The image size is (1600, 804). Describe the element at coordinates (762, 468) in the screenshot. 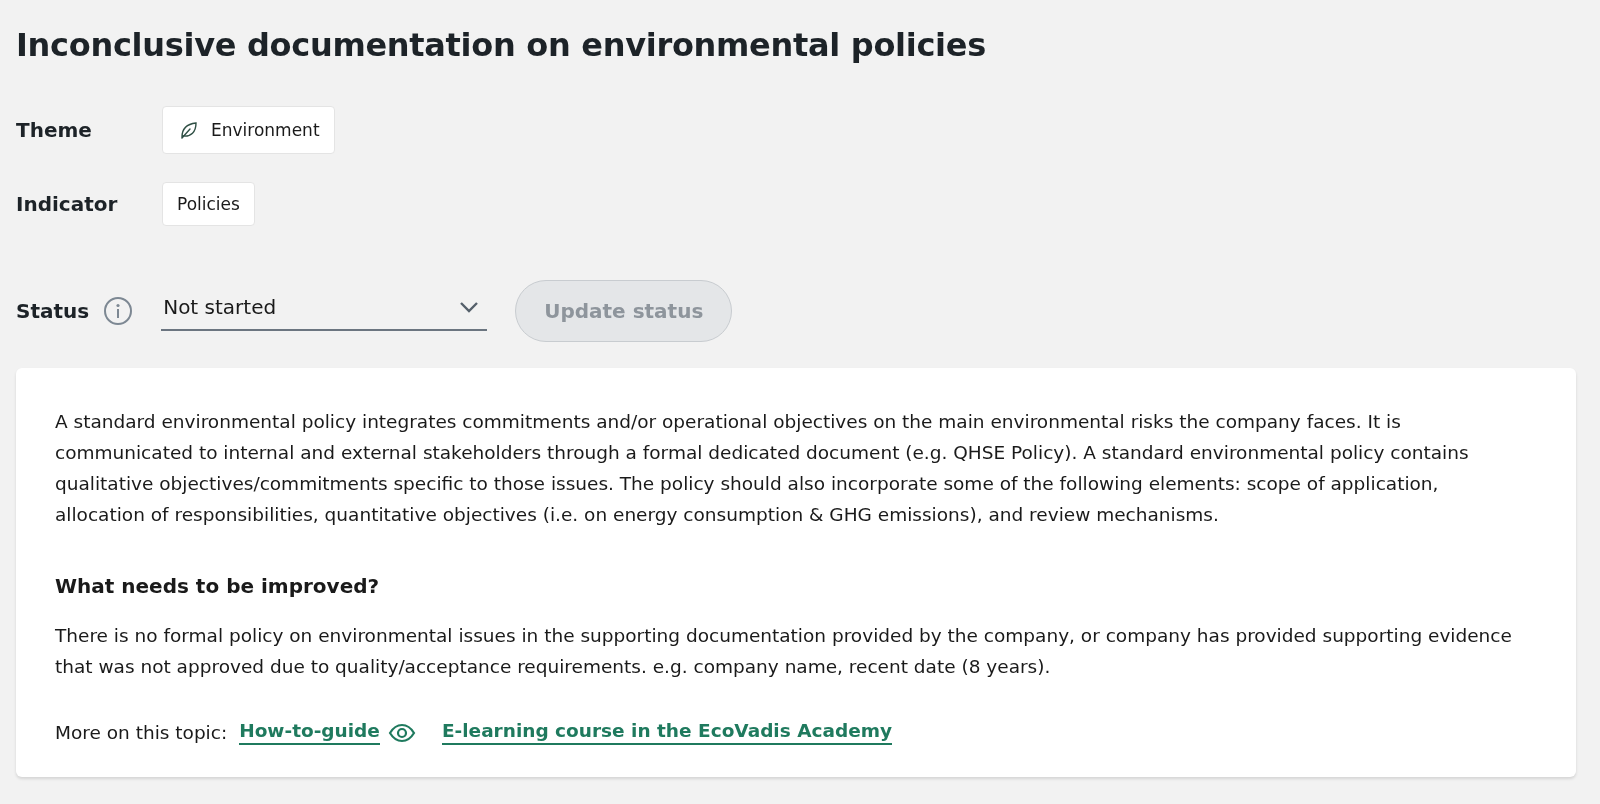

I see `description-text: A standard environmental policy integrates commitments and/or operational objectives on the main environmental risks the company faces. It is communicated to internal and external stakeholders through a formal dedicated document (e.g. QHSE Policy). A standard environmental policy contains qualitative objectives/commitments specific to those issues. The policy should also incorporate some of the following elements: scope of application, allocation of responsibilities, quantitative objectives (i.e. on energy consumption & GHG emissions), and review mechanisms.` at that location.